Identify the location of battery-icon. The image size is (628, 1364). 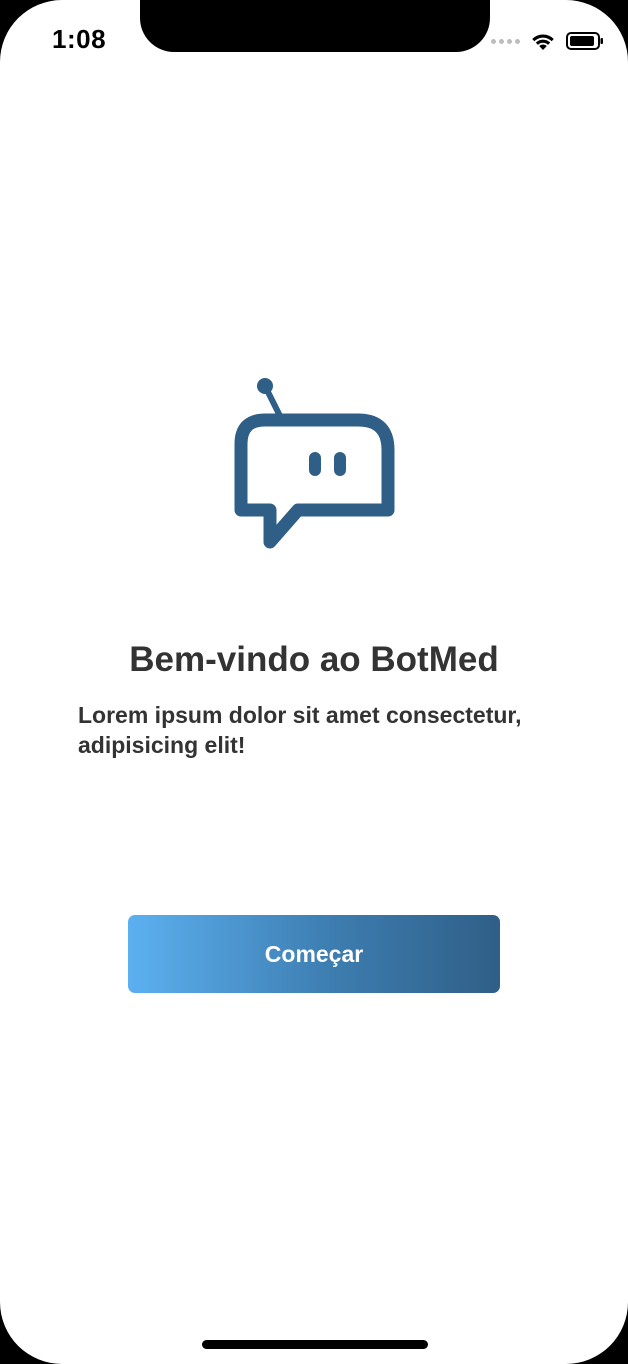
(585, 41).